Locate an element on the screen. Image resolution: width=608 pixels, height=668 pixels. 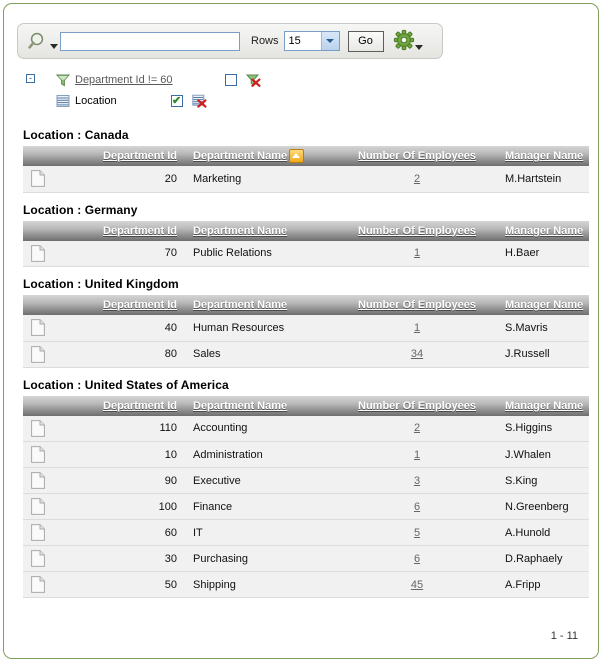
cell-department-name: Administration is located at coordinates (261, 454).